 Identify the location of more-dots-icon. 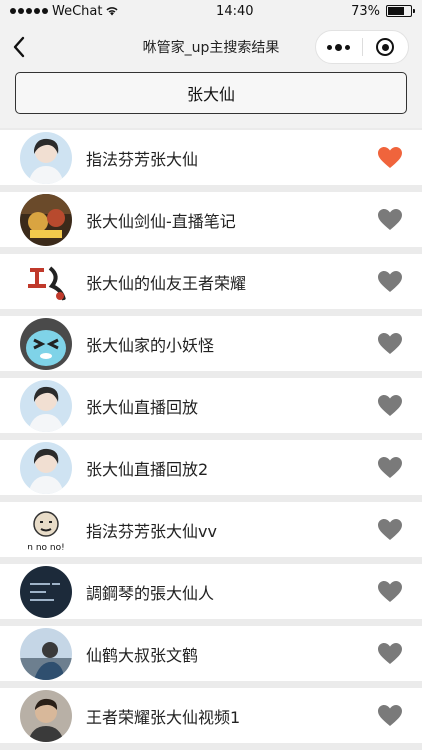
(339, 47).